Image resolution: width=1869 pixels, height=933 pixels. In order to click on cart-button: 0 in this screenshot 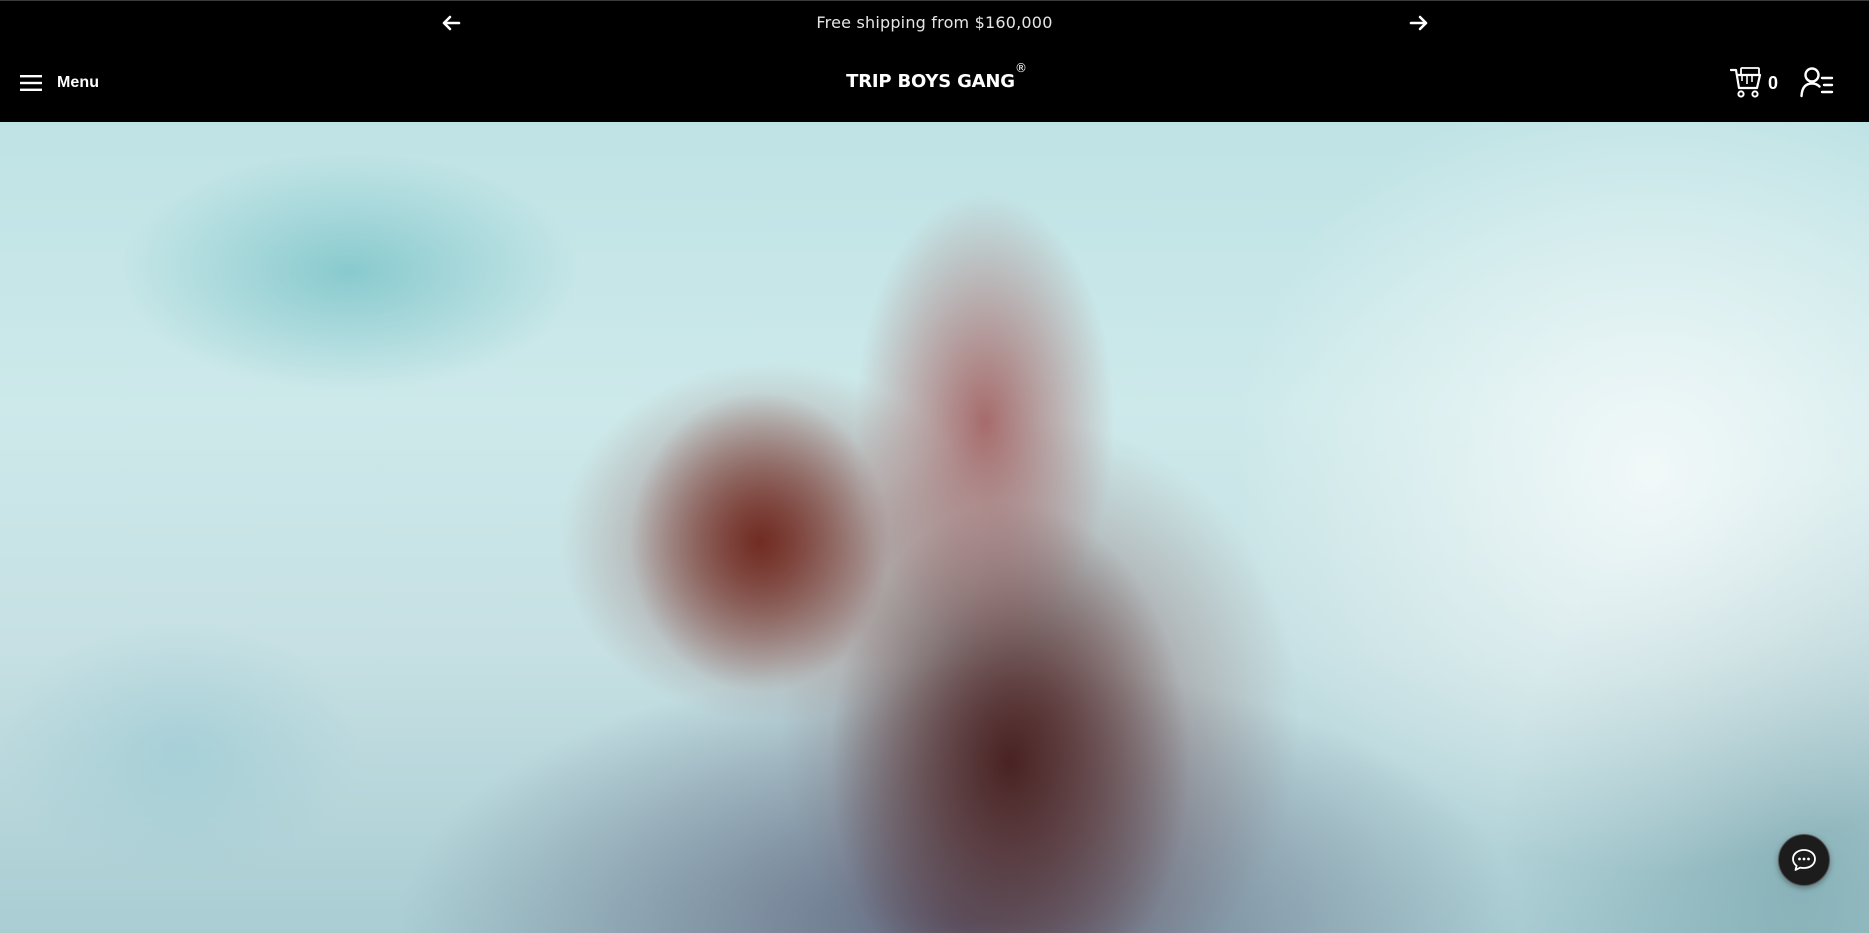, I will do `click(1754, 83)`.